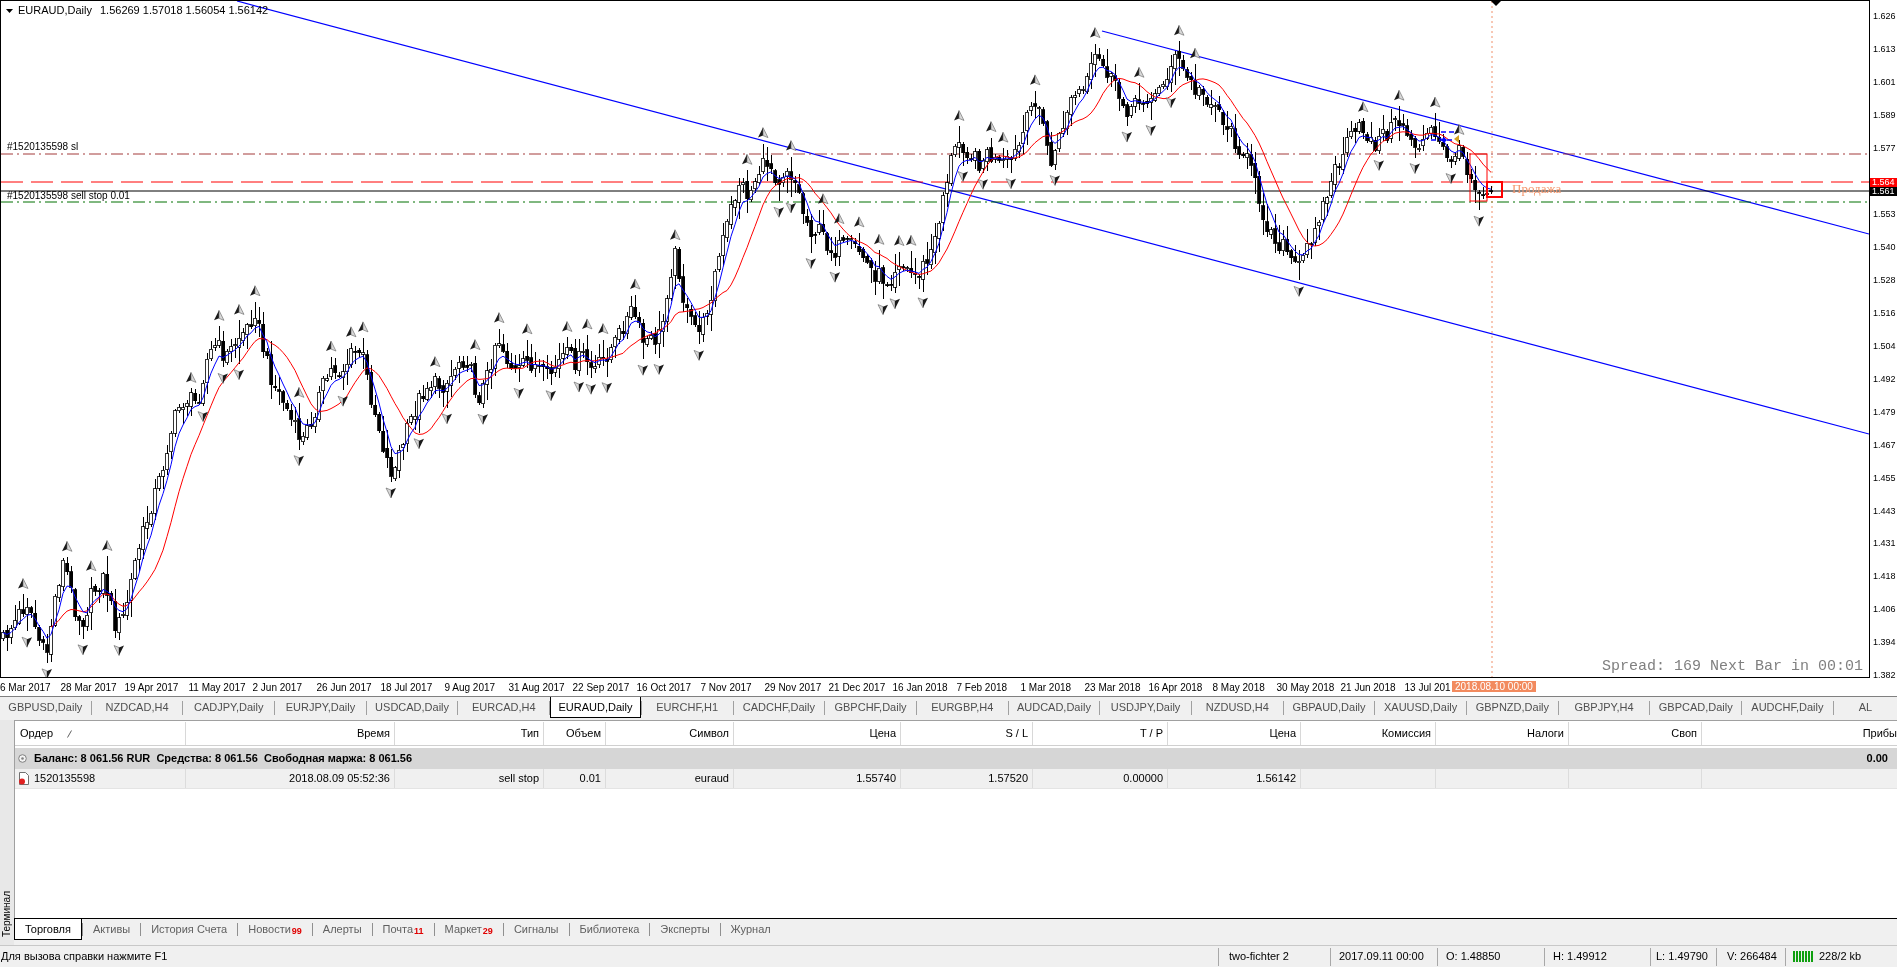 The image size is (1897, 967). I want to click on column-header: Символ, so click(670, 733).